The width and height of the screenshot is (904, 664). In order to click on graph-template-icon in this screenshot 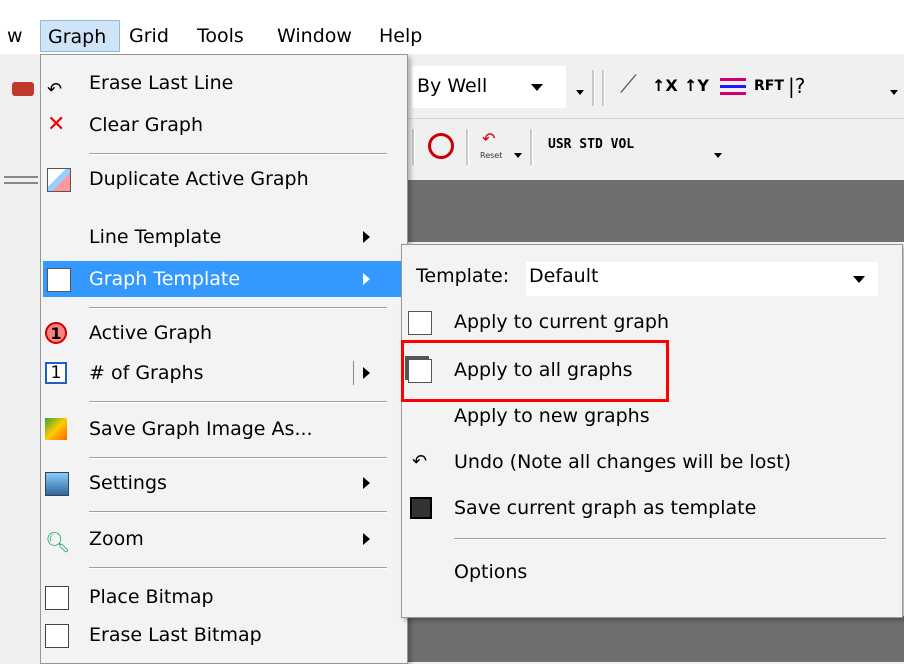, I will do `click(59, 280)`.